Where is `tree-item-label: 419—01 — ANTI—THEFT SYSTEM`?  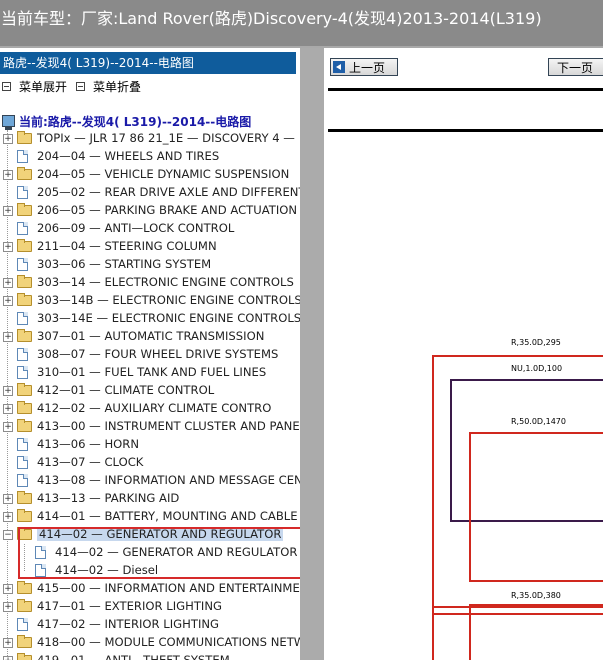
tree-item-label: 419—01 — ANTI—THEFT SYSTEM is located at coordinates (133, 656).